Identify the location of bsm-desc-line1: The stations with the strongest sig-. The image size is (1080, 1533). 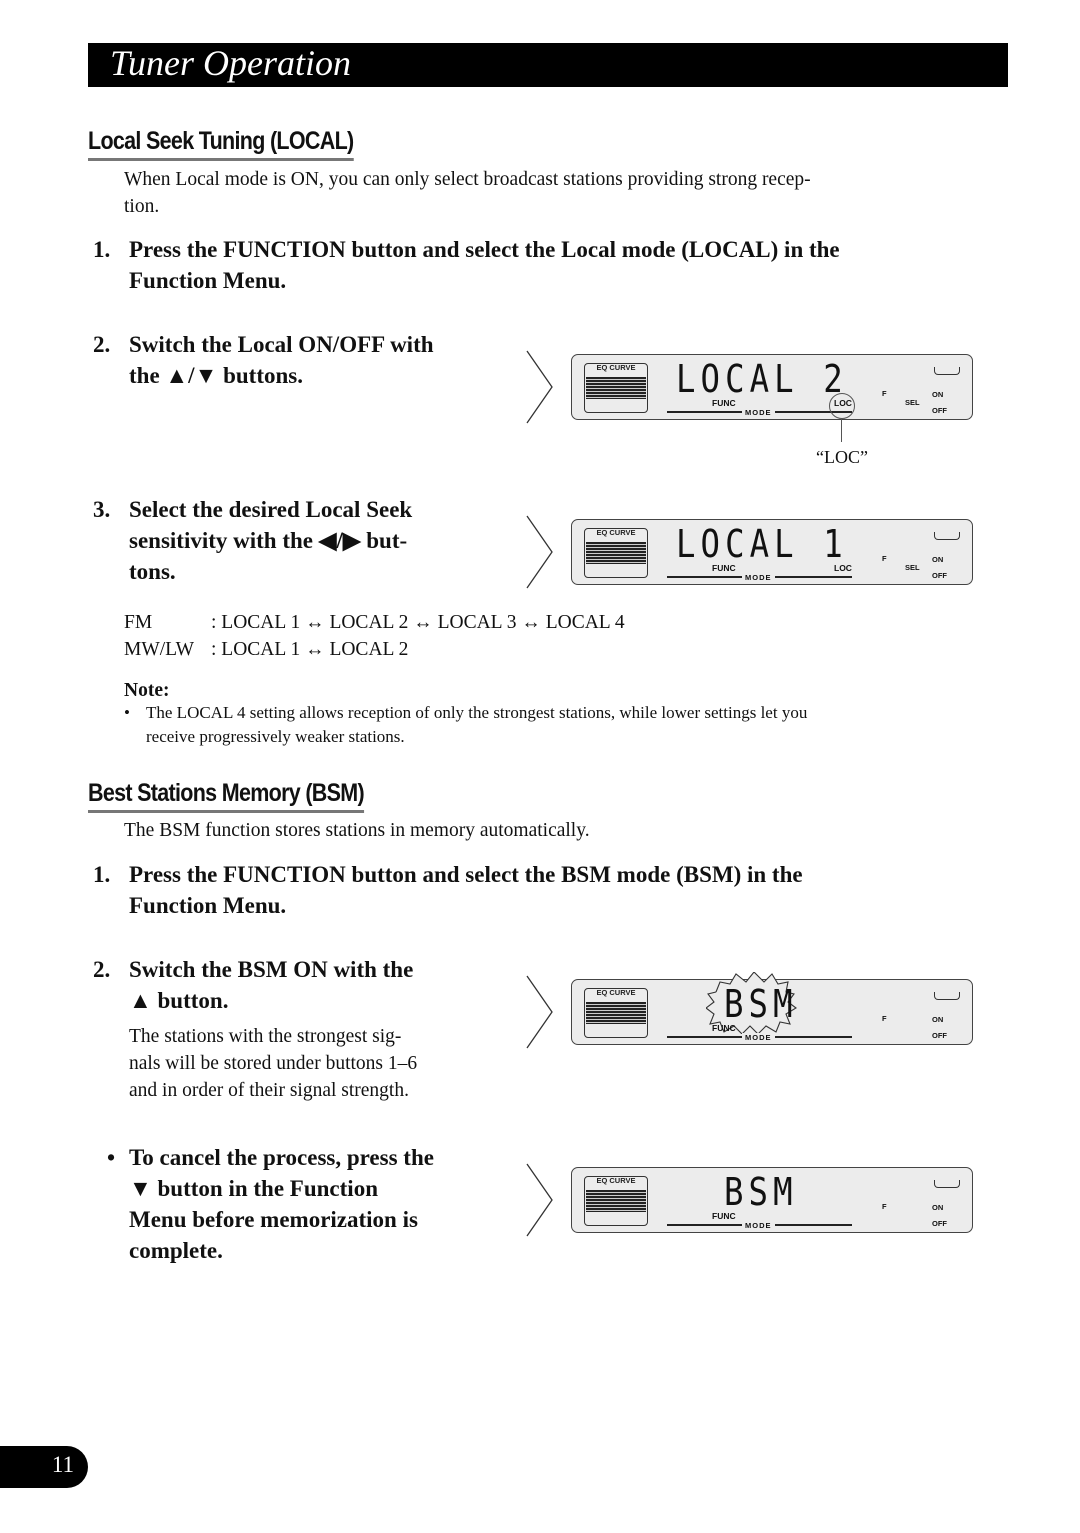
(265, 1036).